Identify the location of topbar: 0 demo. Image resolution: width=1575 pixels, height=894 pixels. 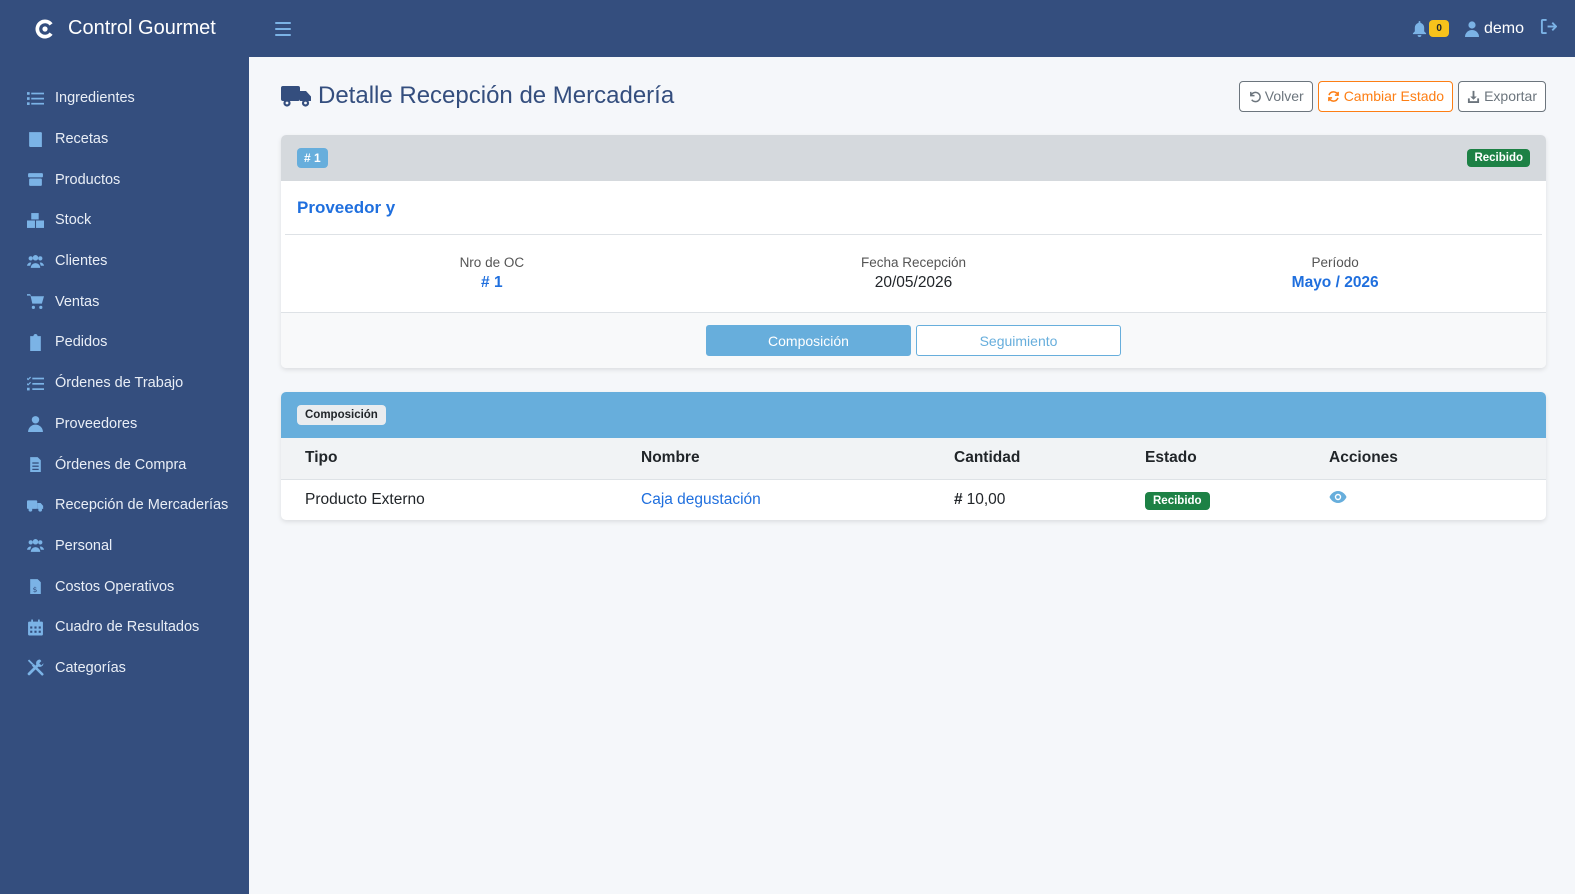
(912, 28).